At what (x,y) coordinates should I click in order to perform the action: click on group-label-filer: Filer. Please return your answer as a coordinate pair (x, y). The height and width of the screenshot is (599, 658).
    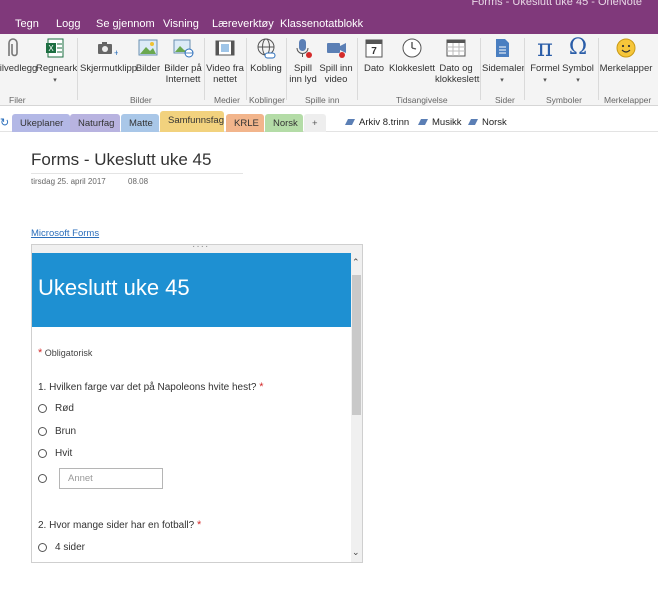
    Looking at the image, I should click on (17, 100).